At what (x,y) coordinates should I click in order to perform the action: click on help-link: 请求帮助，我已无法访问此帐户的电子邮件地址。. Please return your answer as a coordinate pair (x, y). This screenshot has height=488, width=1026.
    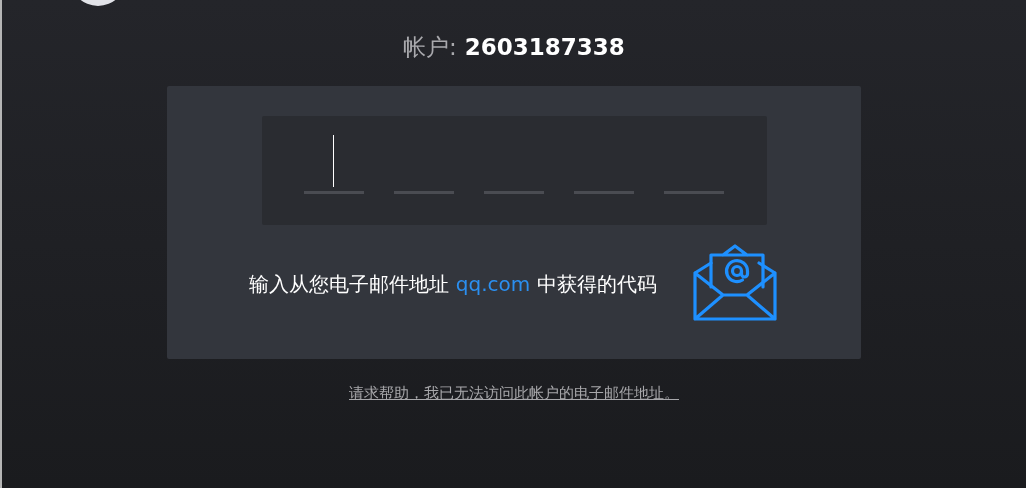
    Looking at the image, I should click on (514, 393).